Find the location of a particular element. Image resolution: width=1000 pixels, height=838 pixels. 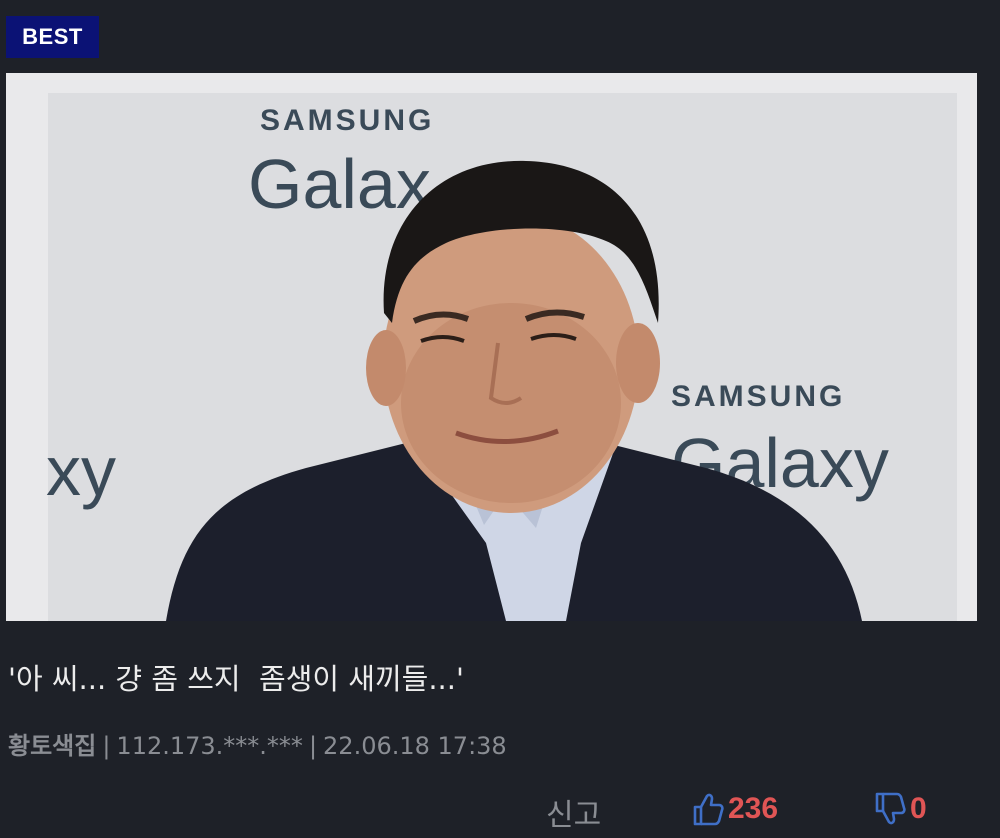

post-datetime: 22.06.18 17:38 is located at coordinates (415, 746).